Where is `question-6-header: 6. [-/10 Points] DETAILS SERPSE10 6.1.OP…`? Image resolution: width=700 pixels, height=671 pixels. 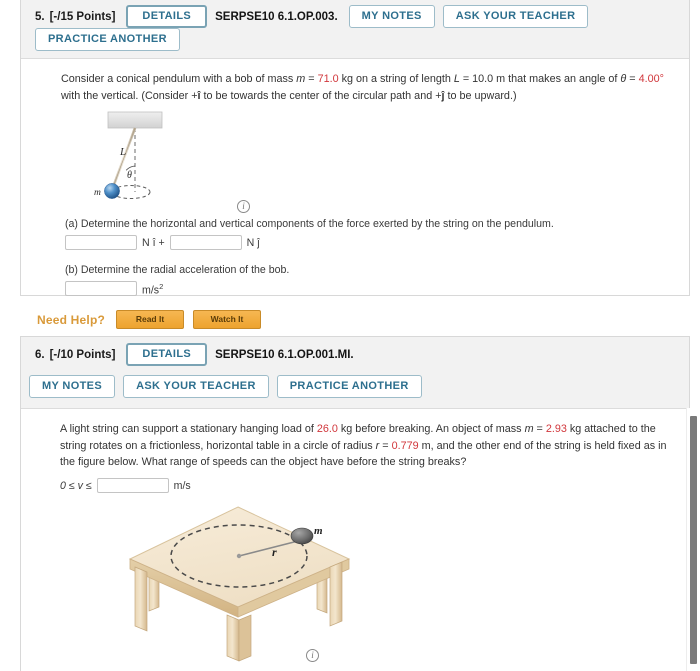
question-6-header: 6. [-/10 Points] DETAILS SERPSE10 6.1.OP… is located at coordinates (355, 373).